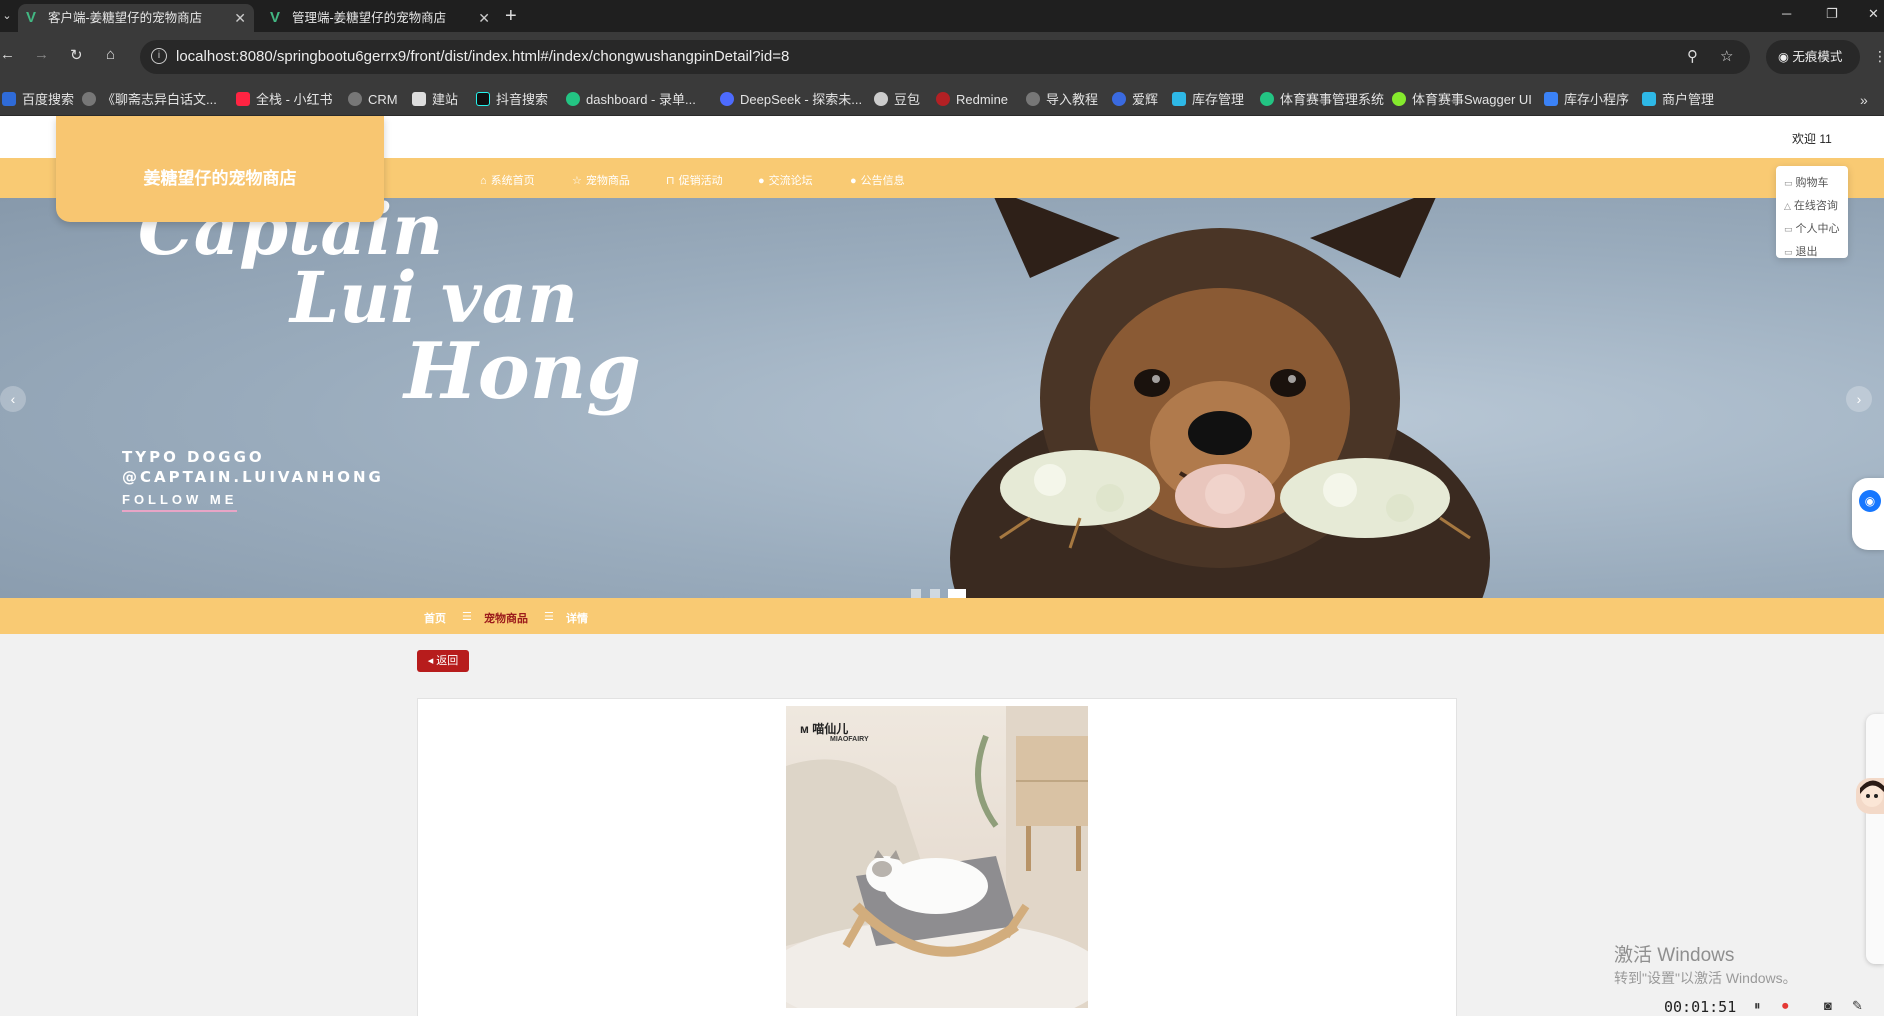  I want to click on nav-label: 公告信息, so click(882, 181).